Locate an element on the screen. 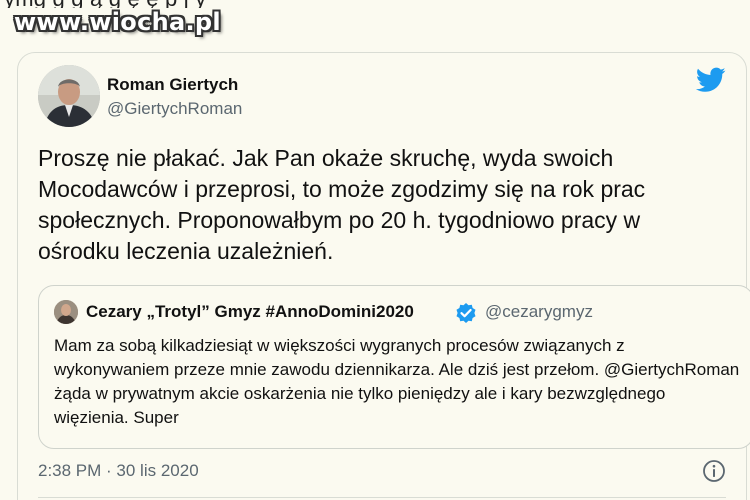 Image resolution: width=750 pixels, height=500 pixels. quoted-author-name: Cezary „Trotyl” Gmyz #AnnoDomini2020 is located at coordinates (250, 312).